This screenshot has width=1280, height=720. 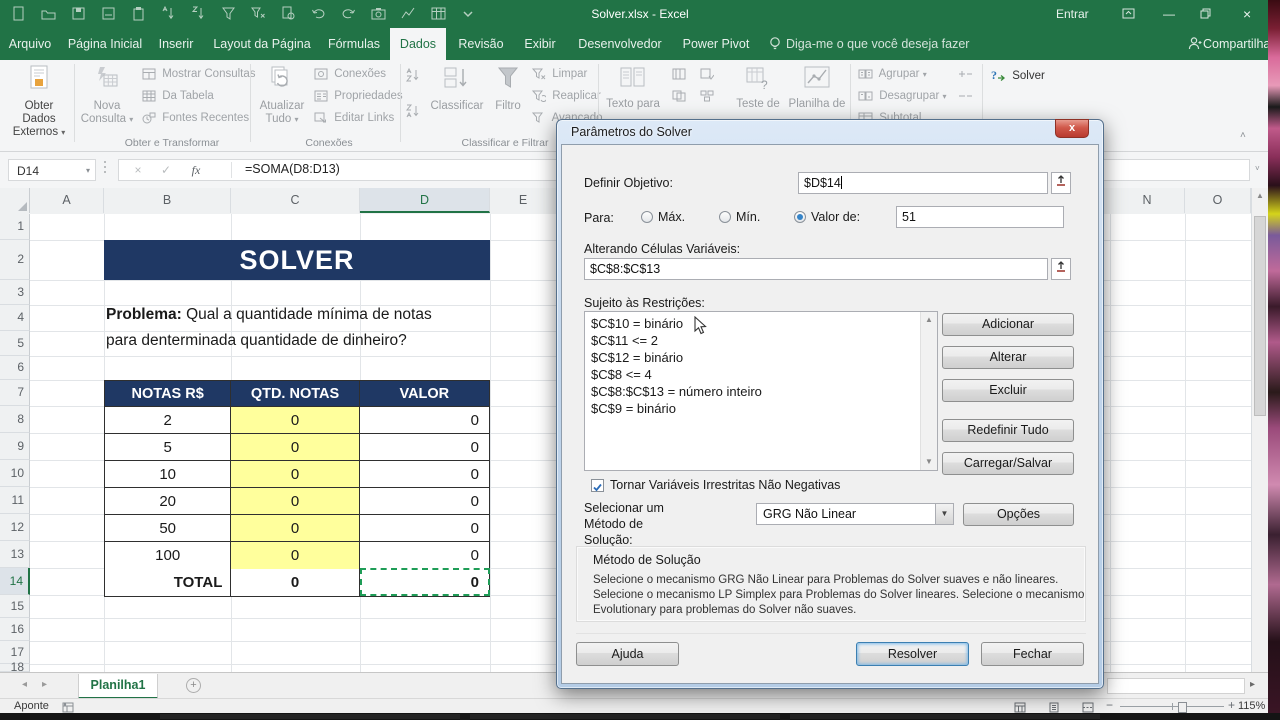 What do you see at coordinates (944, 514) in the screenshot?
I see `combobox-dropdown-icon: ▼` at bounding box center [944, 514].